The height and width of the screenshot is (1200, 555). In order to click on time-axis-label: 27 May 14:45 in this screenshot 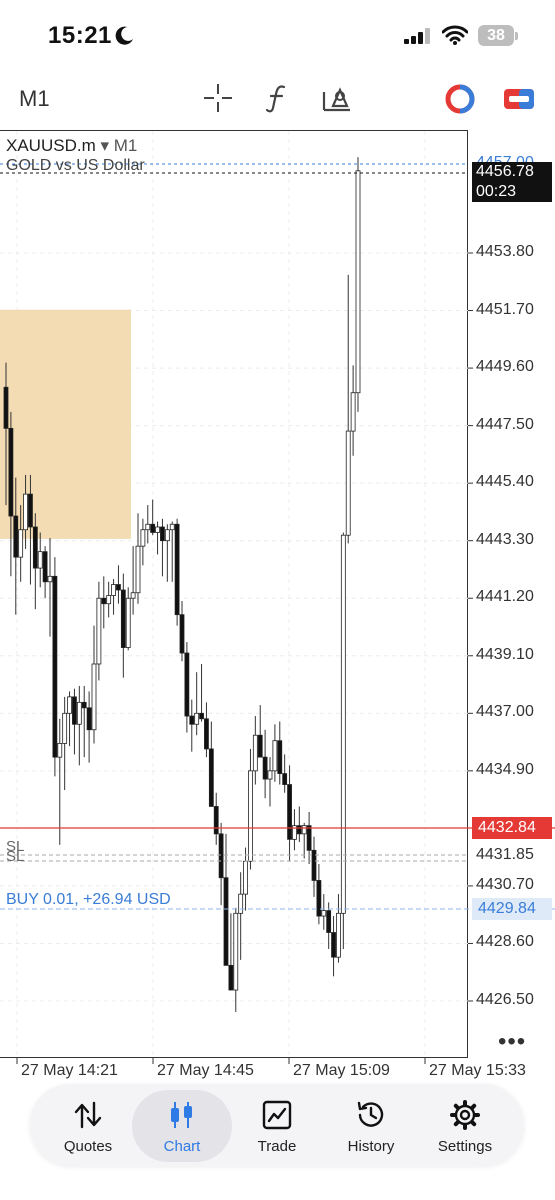, I will do `click(205, 1070)`.